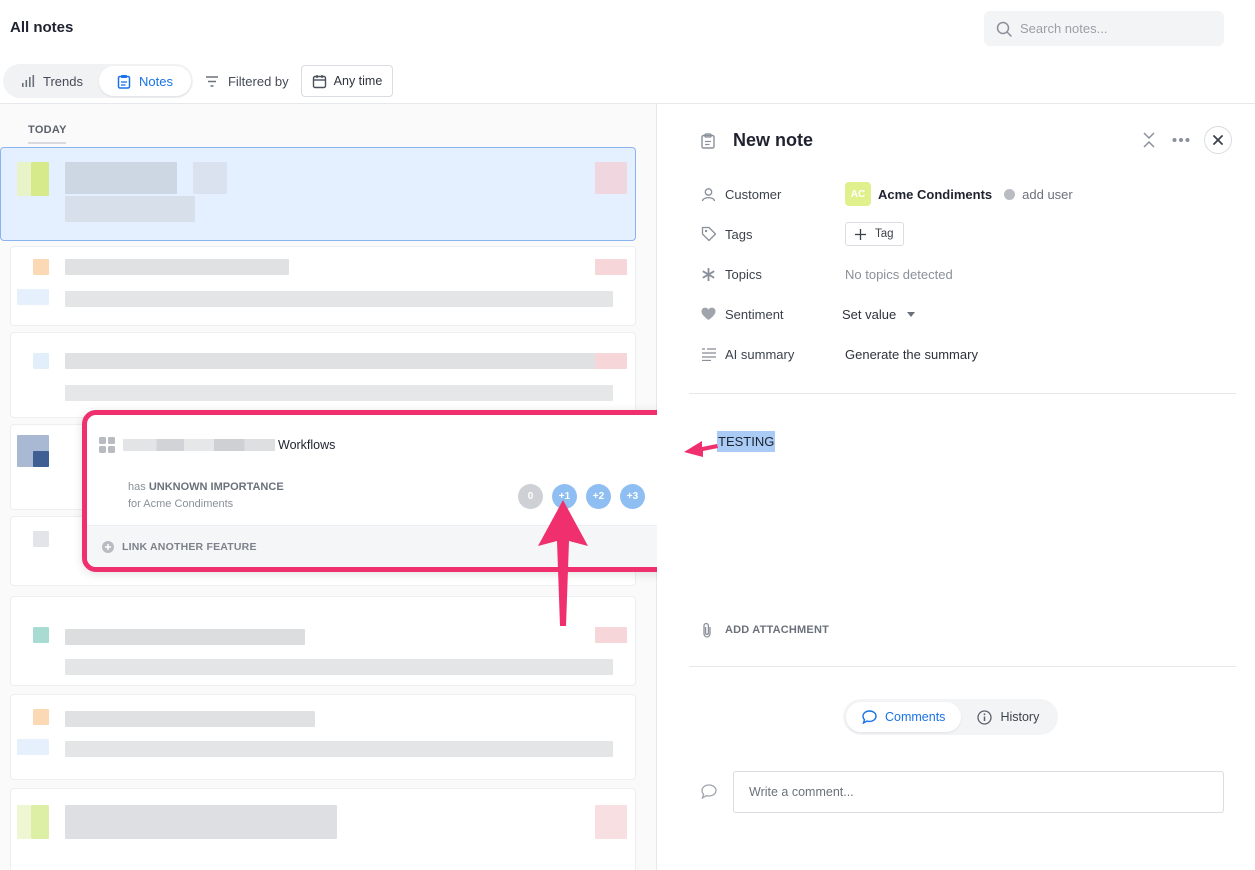 Image resolution: width=1255 pixels, height=870 pixels. What do you see at coordinates (961, 274) in the screenshot?
I see `topics-row: Topics No topics detected` at bounding box center [961, 274].